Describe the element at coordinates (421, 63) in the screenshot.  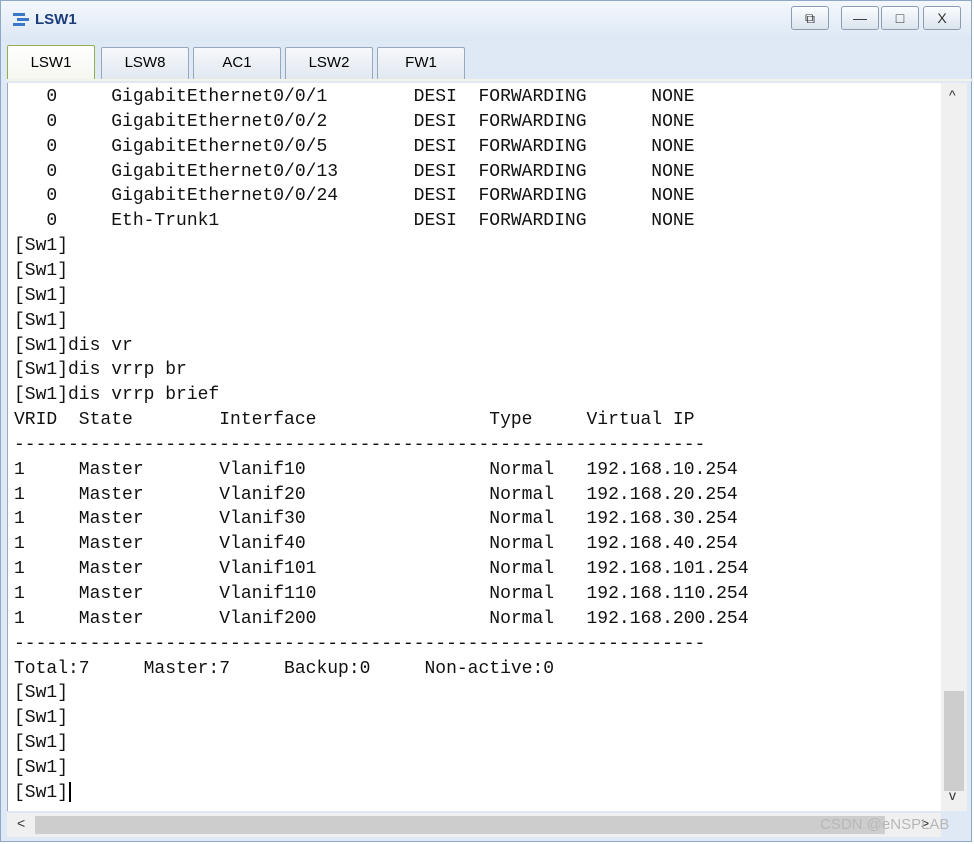
I see `tab-fw1: FW1` at that location.